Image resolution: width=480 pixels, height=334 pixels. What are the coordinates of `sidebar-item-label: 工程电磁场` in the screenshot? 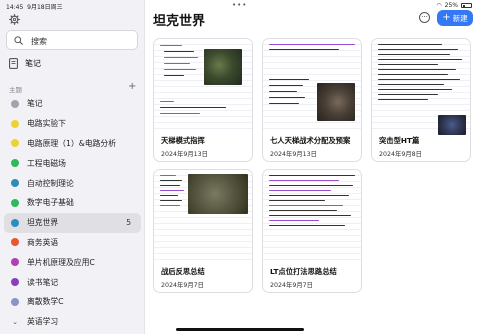 It's located at (46, 163).